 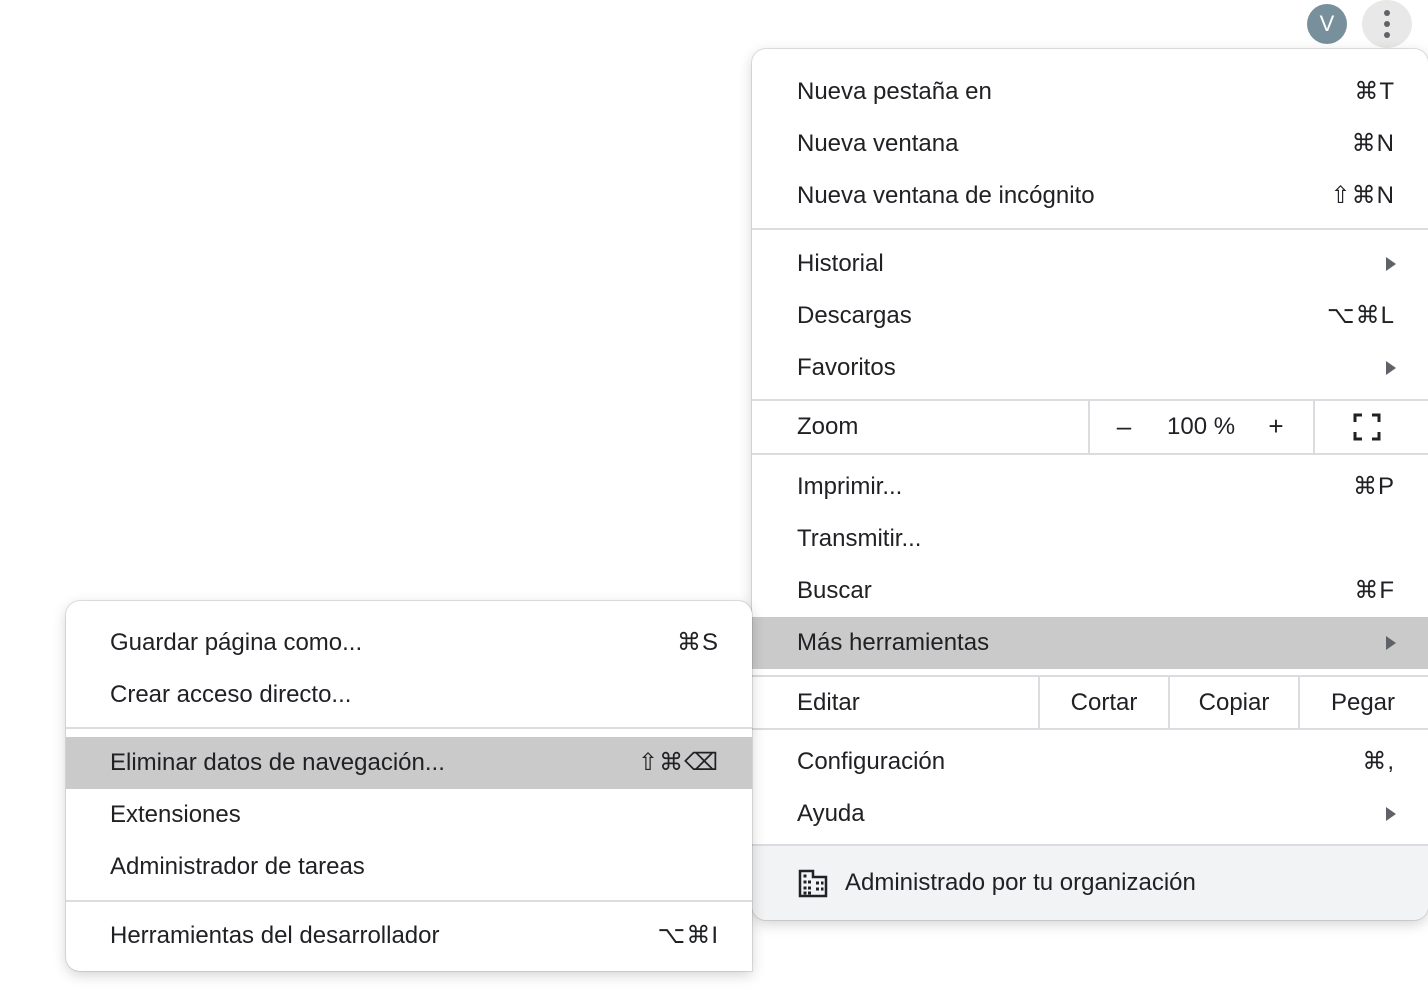 What do you see at coordinates (871, 761) in the screenshot?
I see `menu-item-label: Configuración` at bounding box center [871, 761].